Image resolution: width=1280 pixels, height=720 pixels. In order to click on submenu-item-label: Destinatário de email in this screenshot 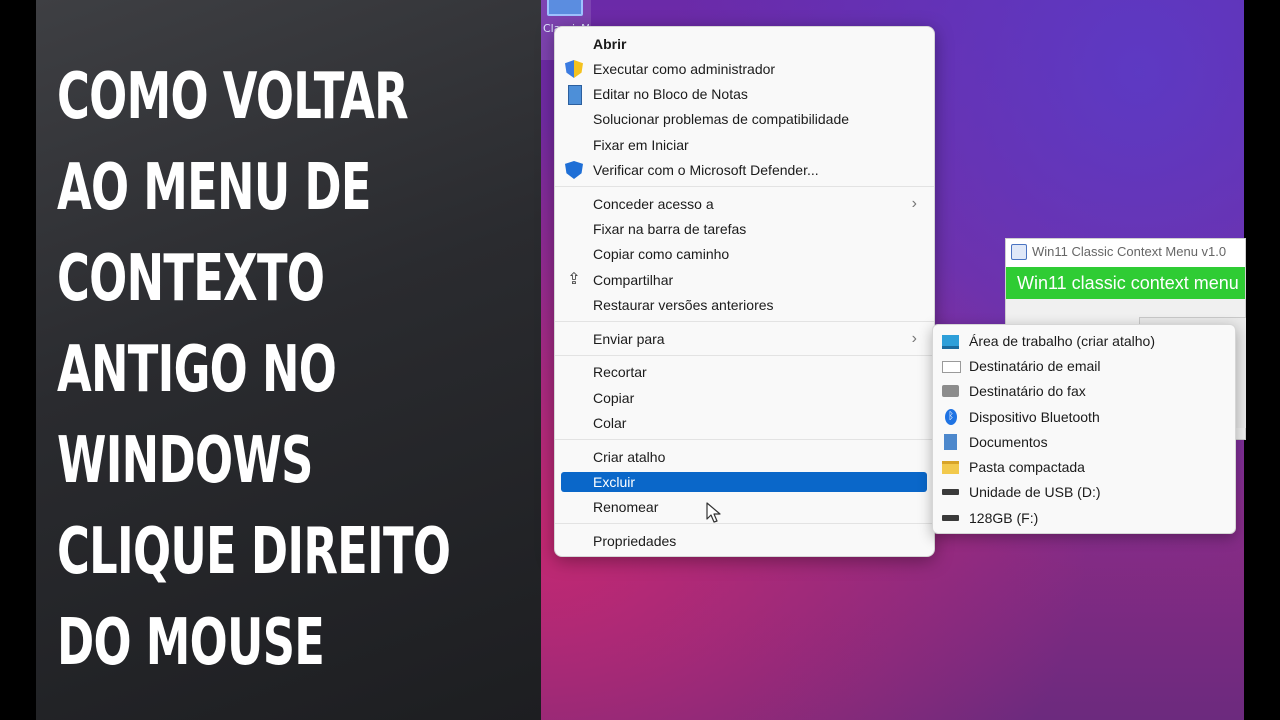, I will do `click(1035, 366)`.